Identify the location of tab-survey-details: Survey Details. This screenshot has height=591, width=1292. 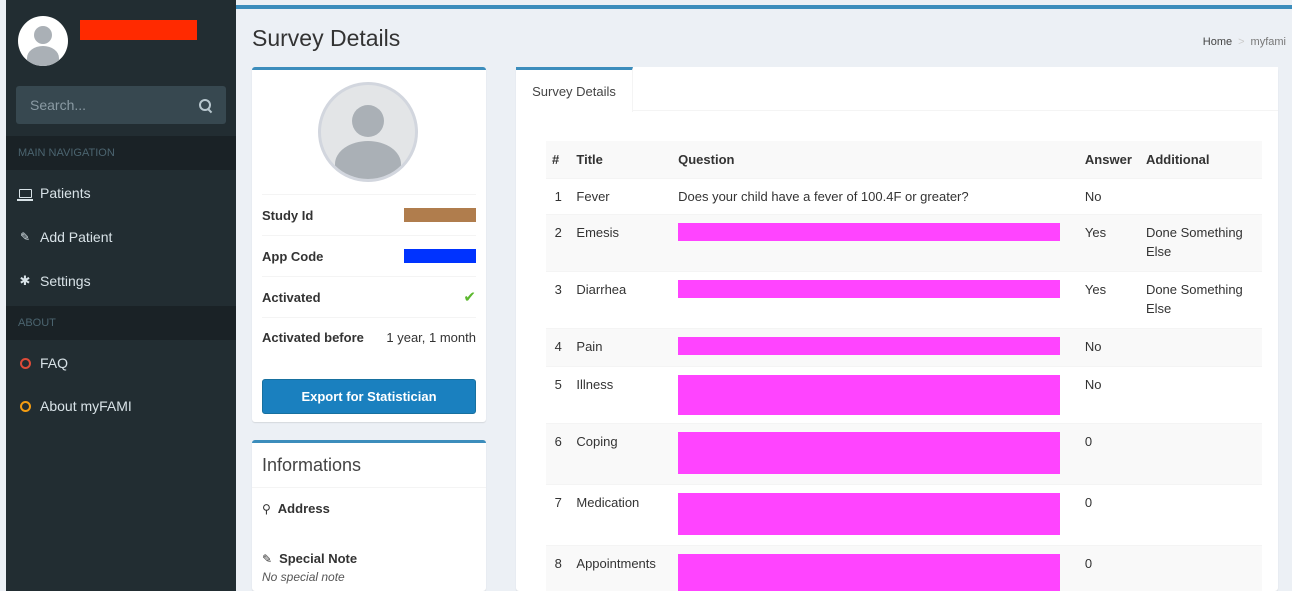
(574, 89).